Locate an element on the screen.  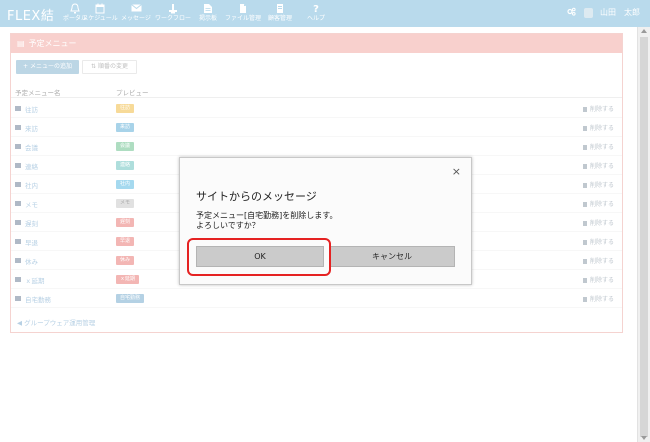
dialog-message: 予定メニュー[自宅勤務]を削除します。 よろしいですか？ is located at coordinates (266, 221).